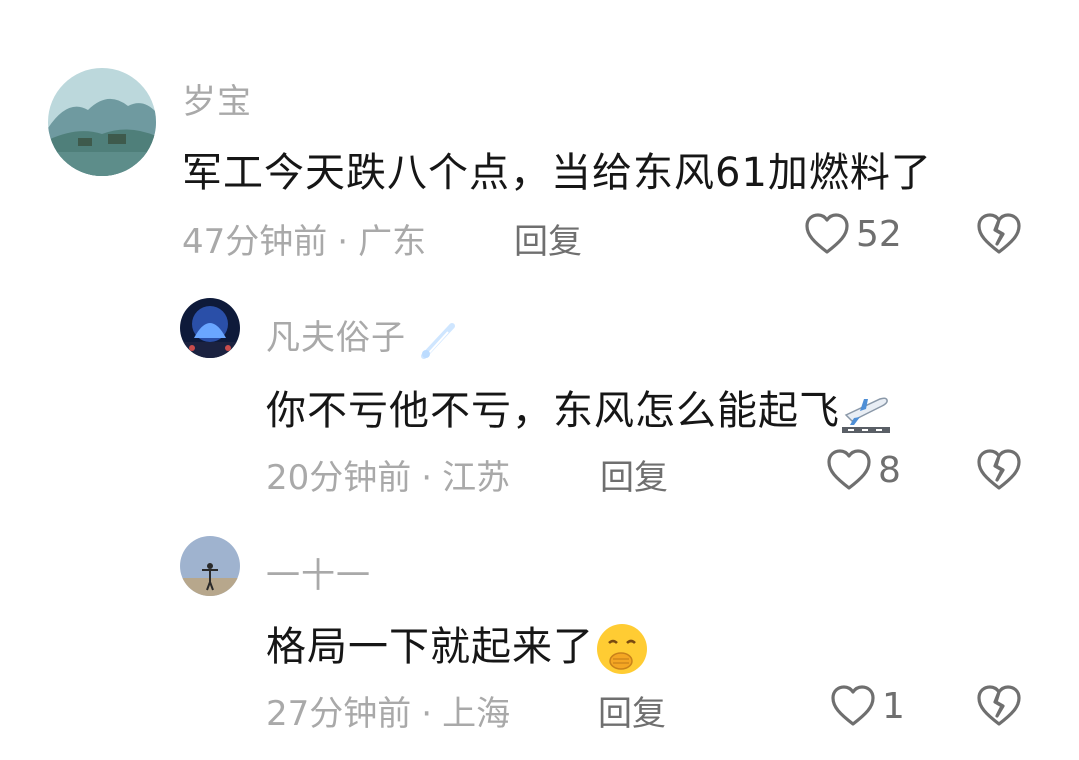 The width and height of the screenshot is (1079, 760). Describe the element at coordinates (318, 572) in the screenshot. I see `comment-username: 一十一` at that location.